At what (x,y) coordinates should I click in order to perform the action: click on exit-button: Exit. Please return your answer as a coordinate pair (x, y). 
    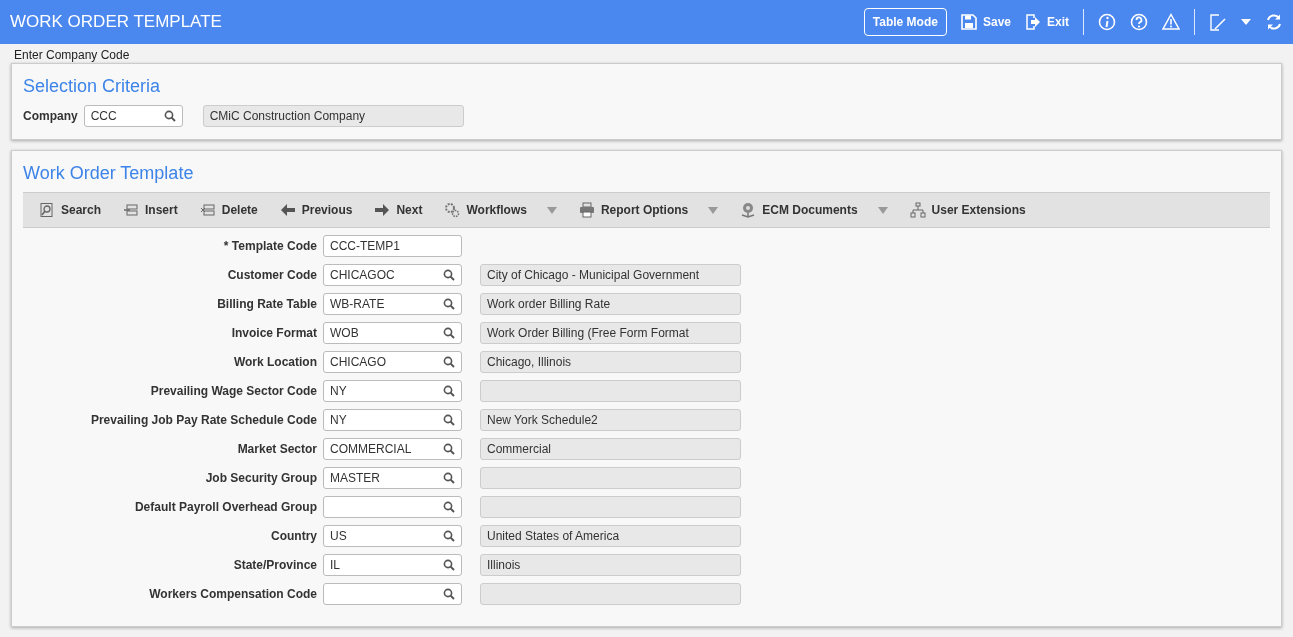
    Looking at the image, I should click on (1047, 22).